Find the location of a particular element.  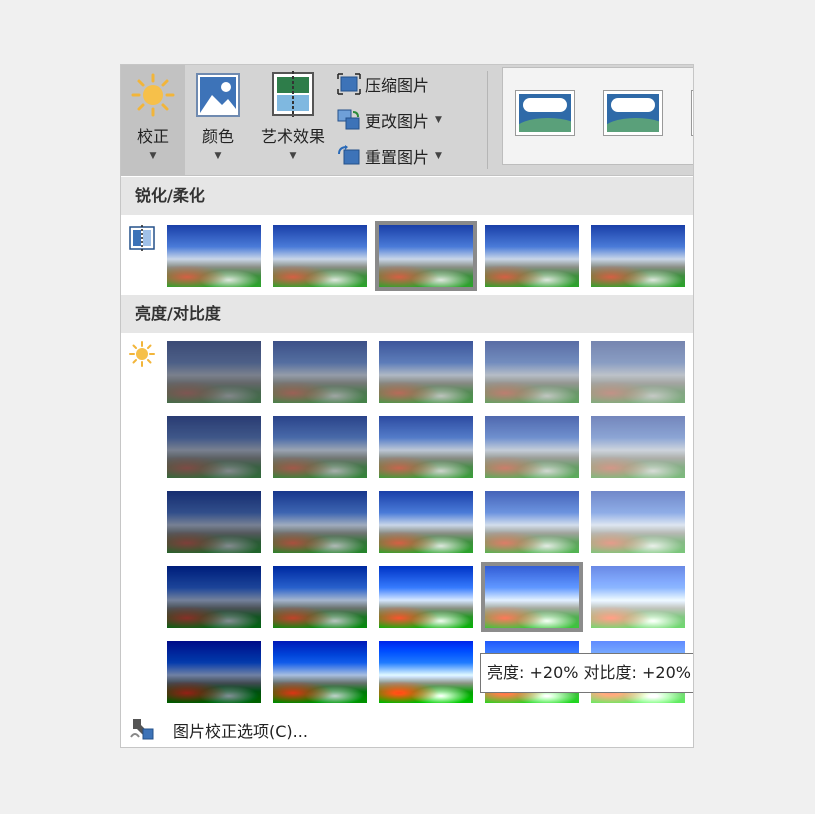

change-picture-icon is located at coordinates (348, 119).